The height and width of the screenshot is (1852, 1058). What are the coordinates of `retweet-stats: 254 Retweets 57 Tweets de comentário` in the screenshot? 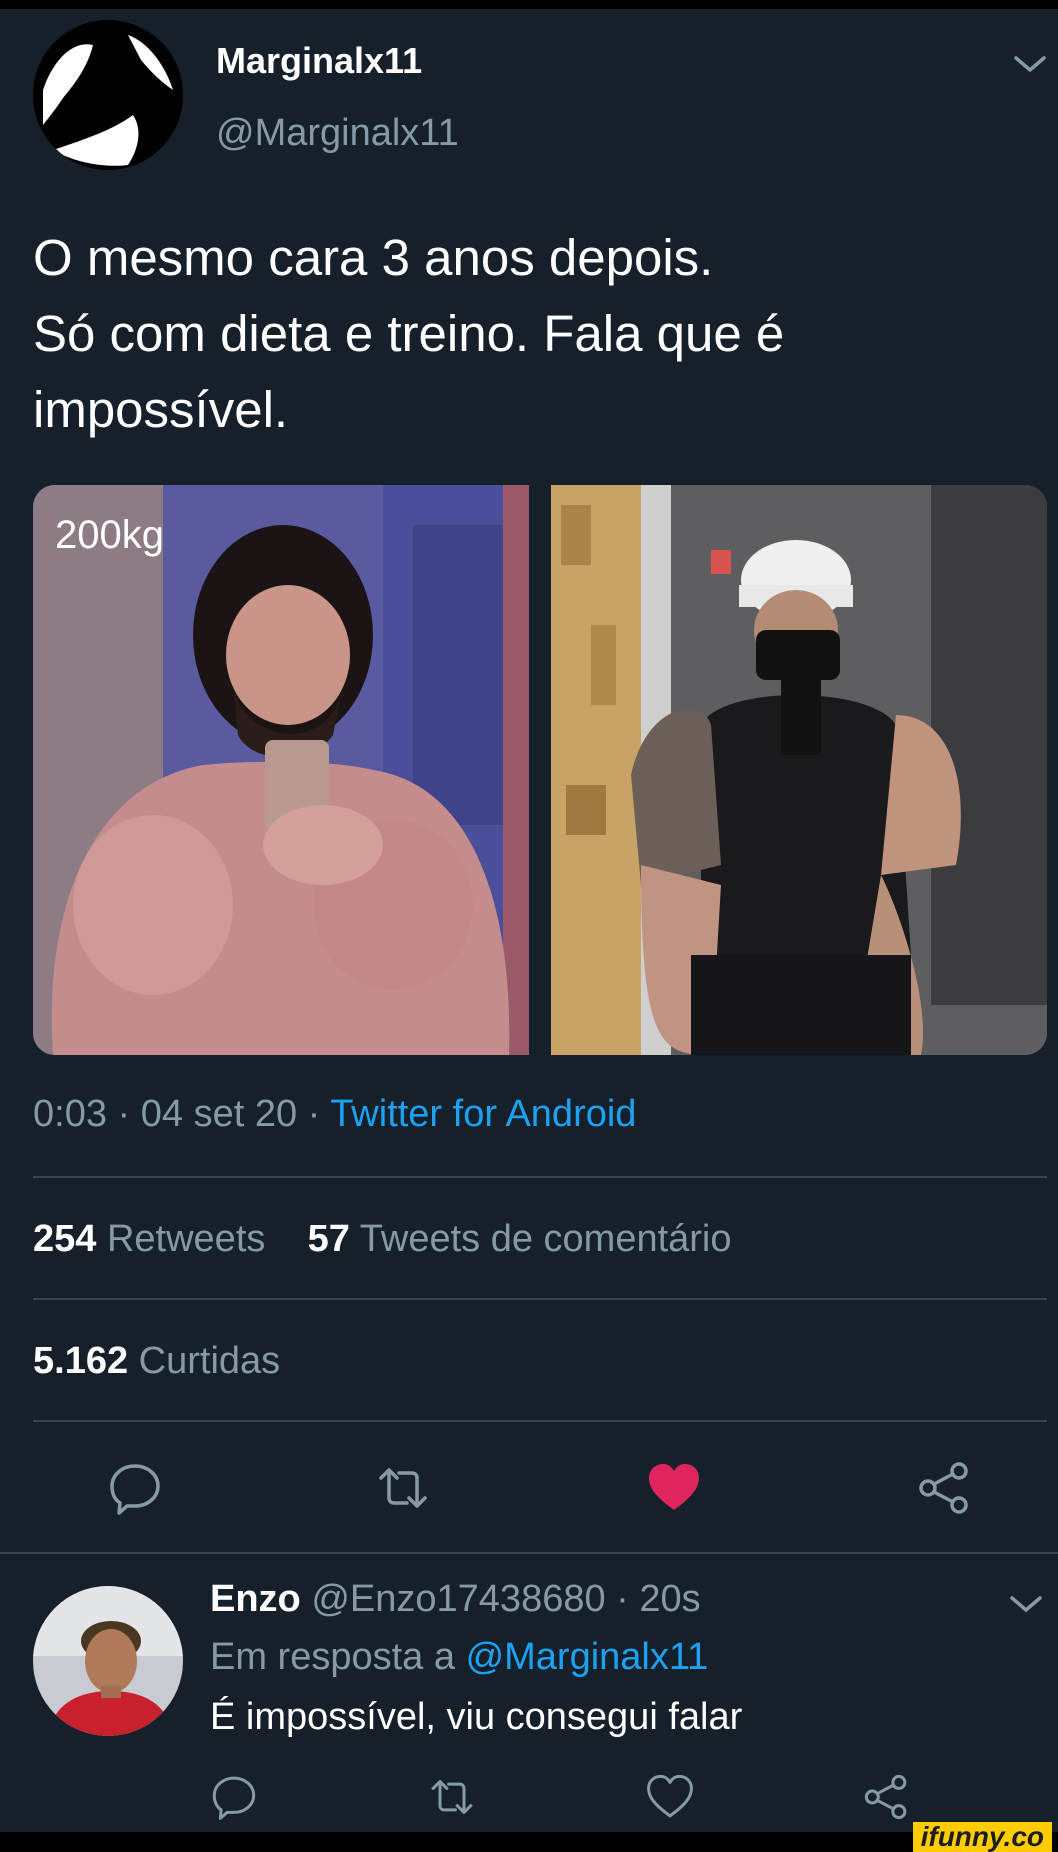 It's located at (382, 1239).